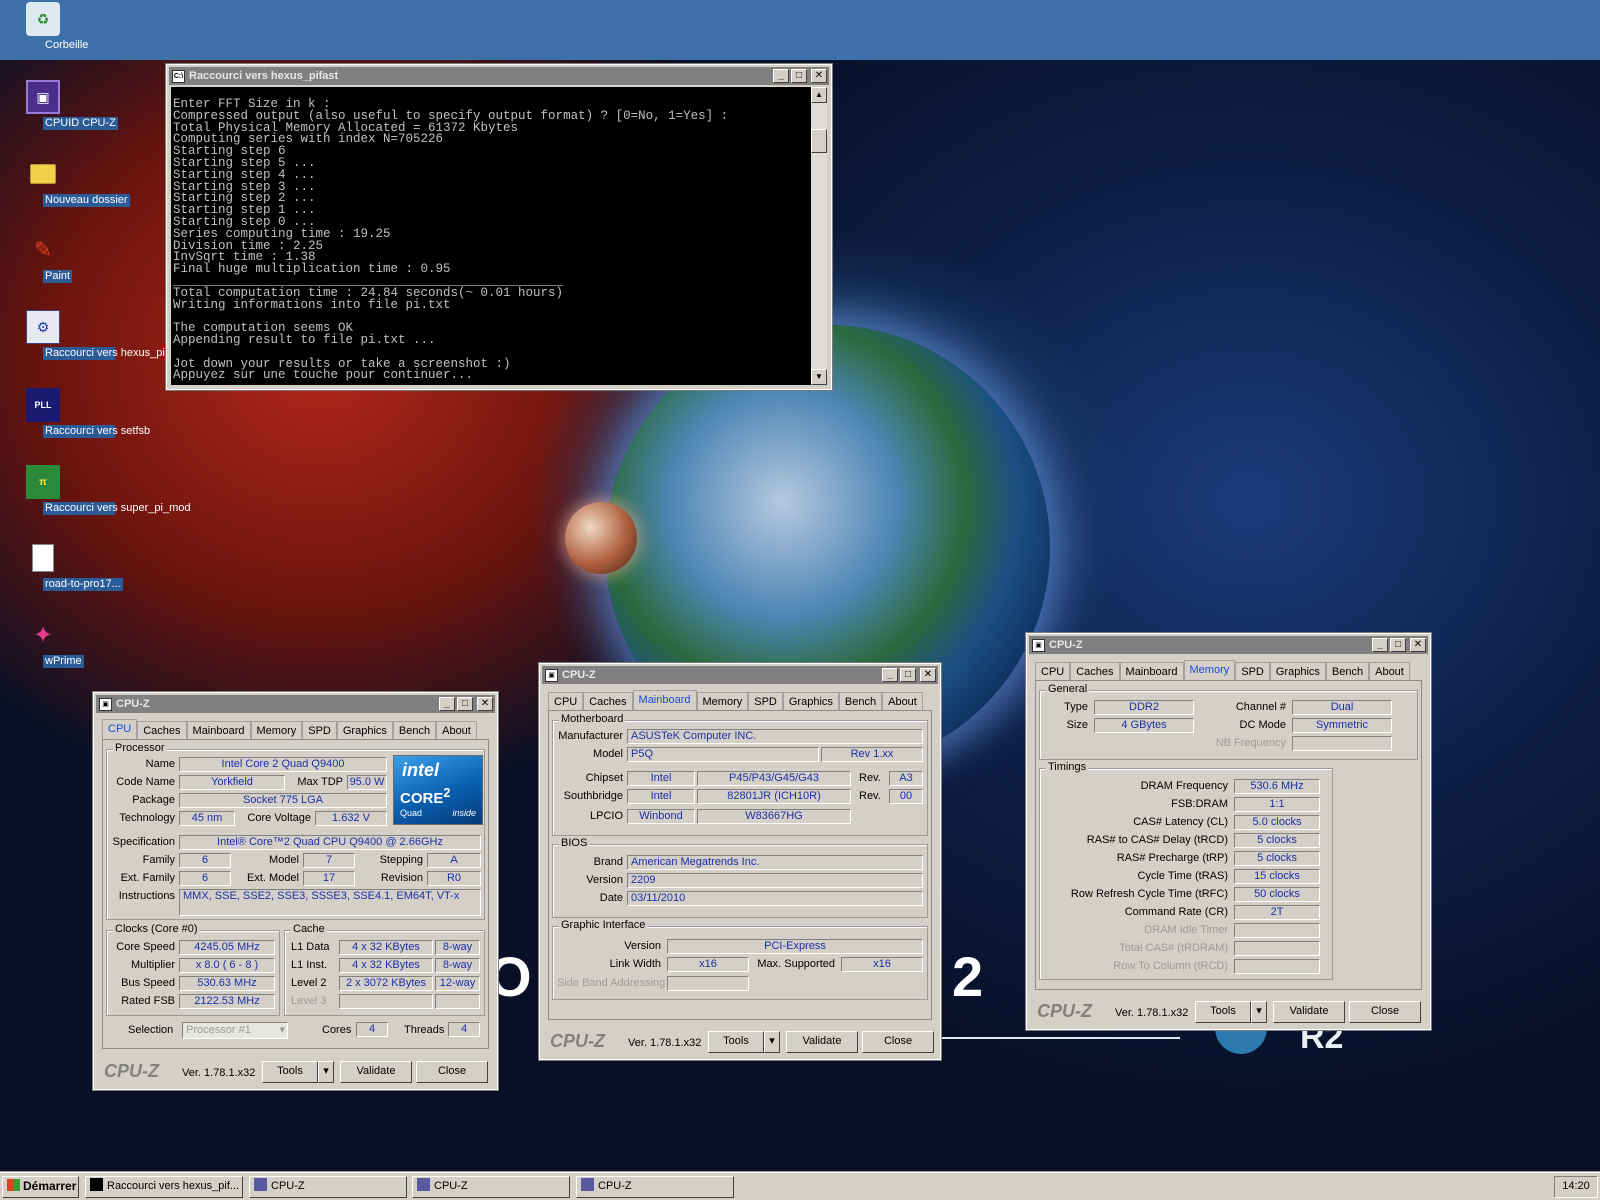  What do you see at coordinates (819, 95) in the screenshot?
I see `scroll-up-arrow-icon: ▲` at bounding box center [819, 95].